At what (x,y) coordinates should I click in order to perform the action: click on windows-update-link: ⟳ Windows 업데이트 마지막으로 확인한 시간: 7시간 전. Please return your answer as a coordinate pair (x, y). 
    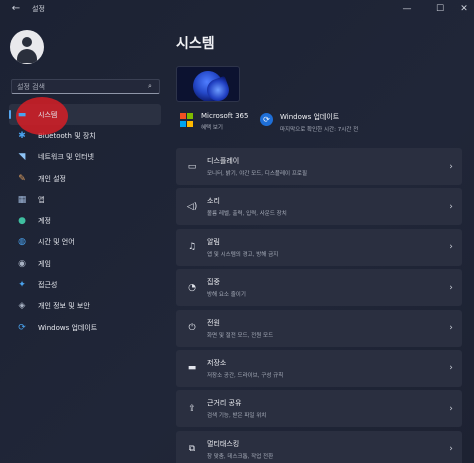
    Looking at the image, I should click on (309, 122).